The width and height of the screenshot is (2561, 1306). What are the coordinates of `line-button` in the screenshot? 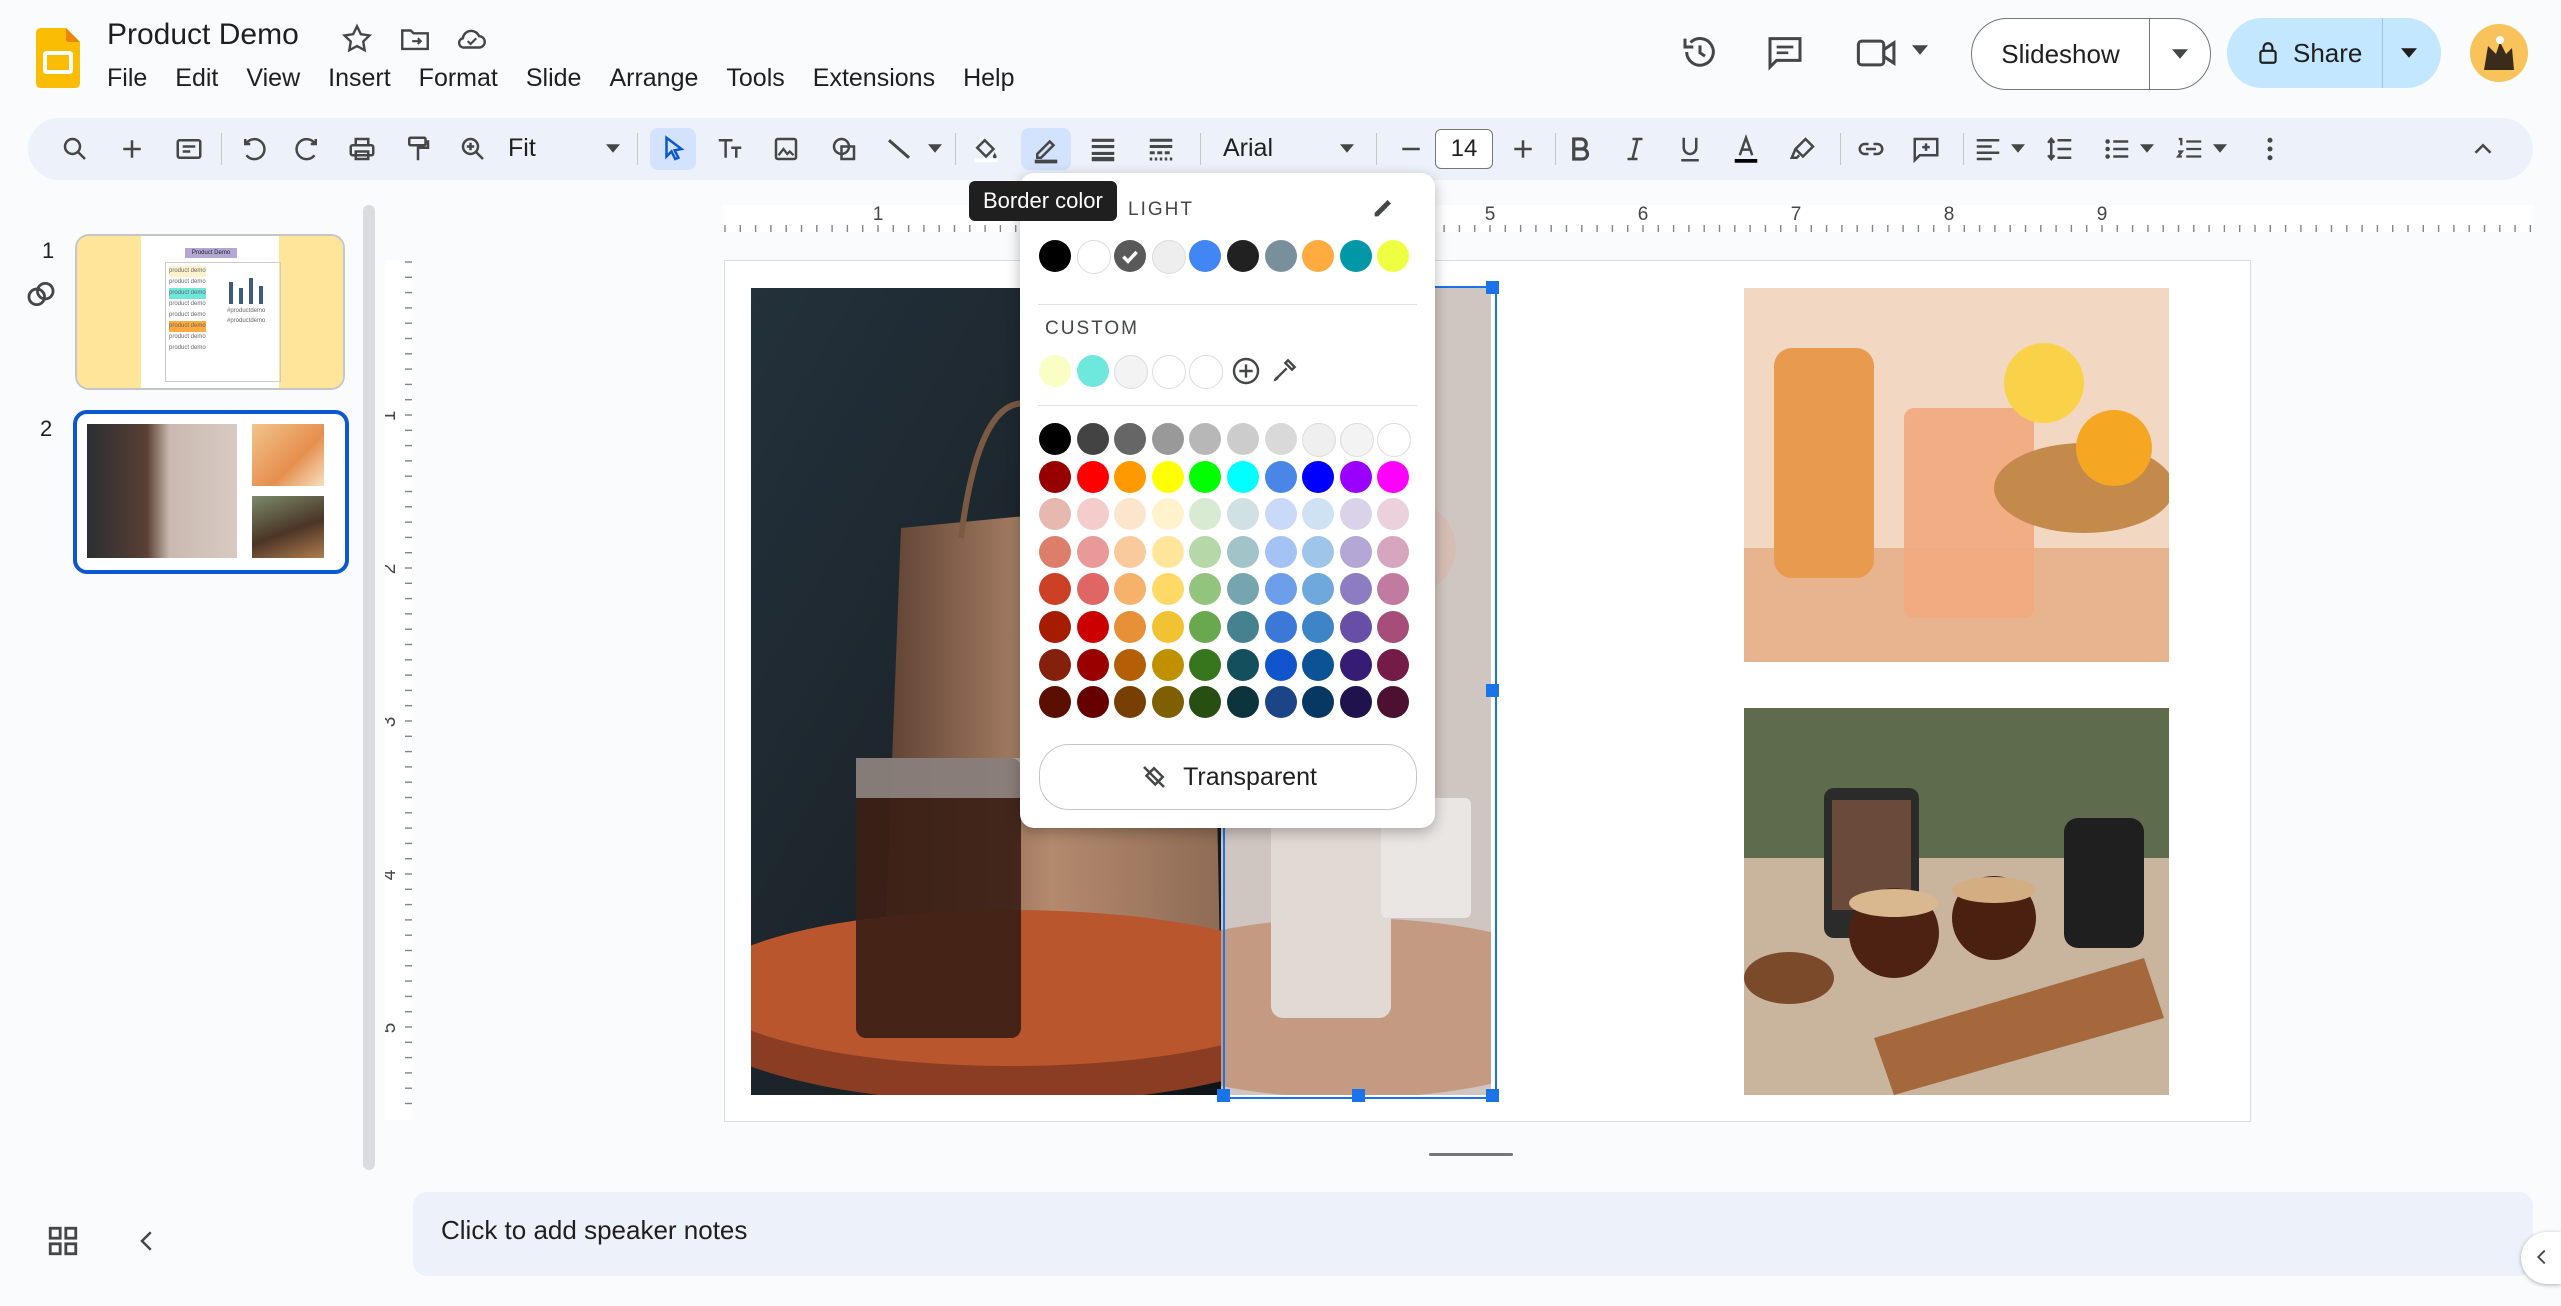 It's located at (899, 149).